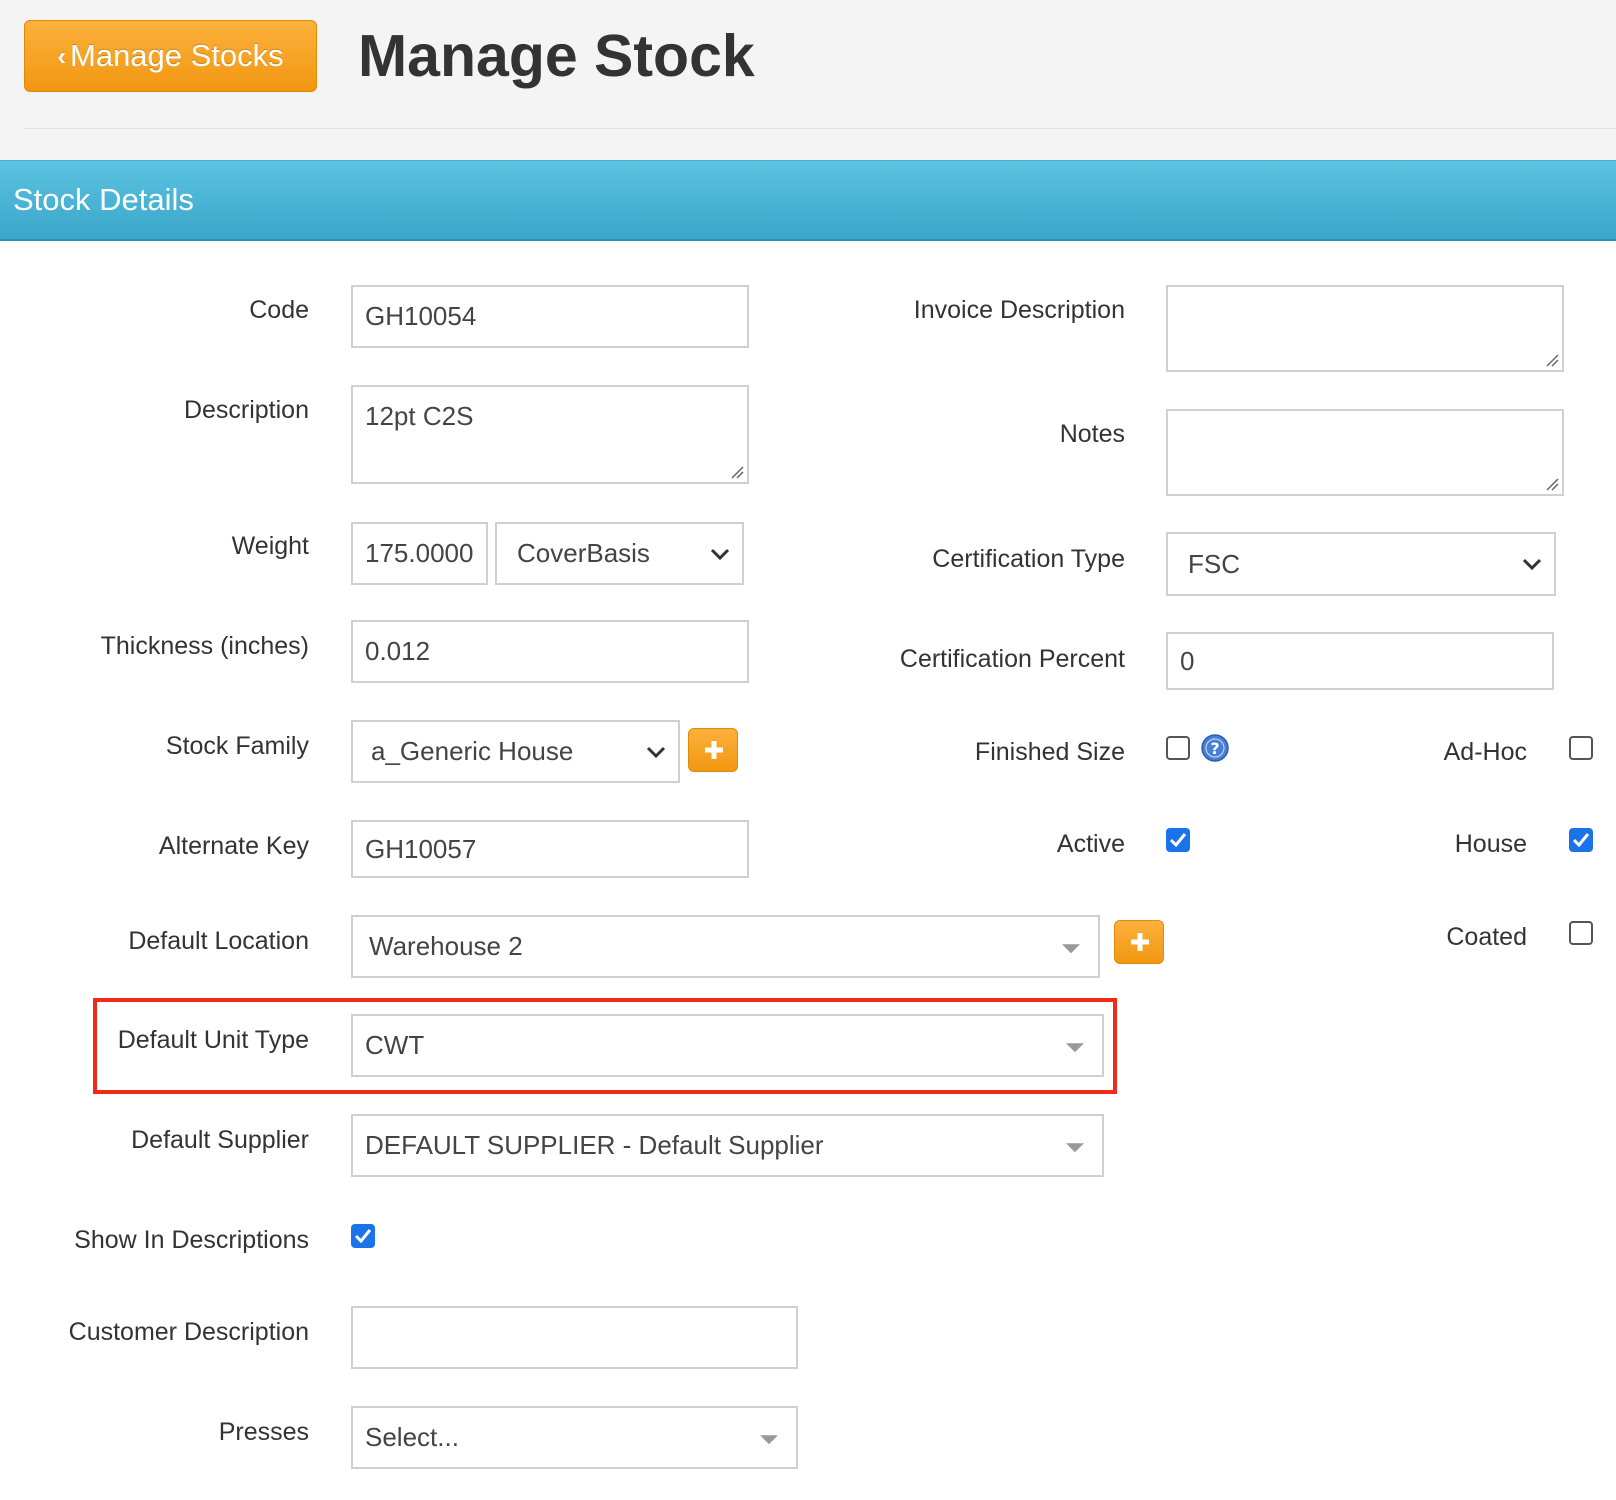 This screenshot has height=1500, width=1616. What do you see at coordinates (233, 846) in the screenshot?
I see `alternate-key-label: Alternate Key` at bounding box center [233, 846].